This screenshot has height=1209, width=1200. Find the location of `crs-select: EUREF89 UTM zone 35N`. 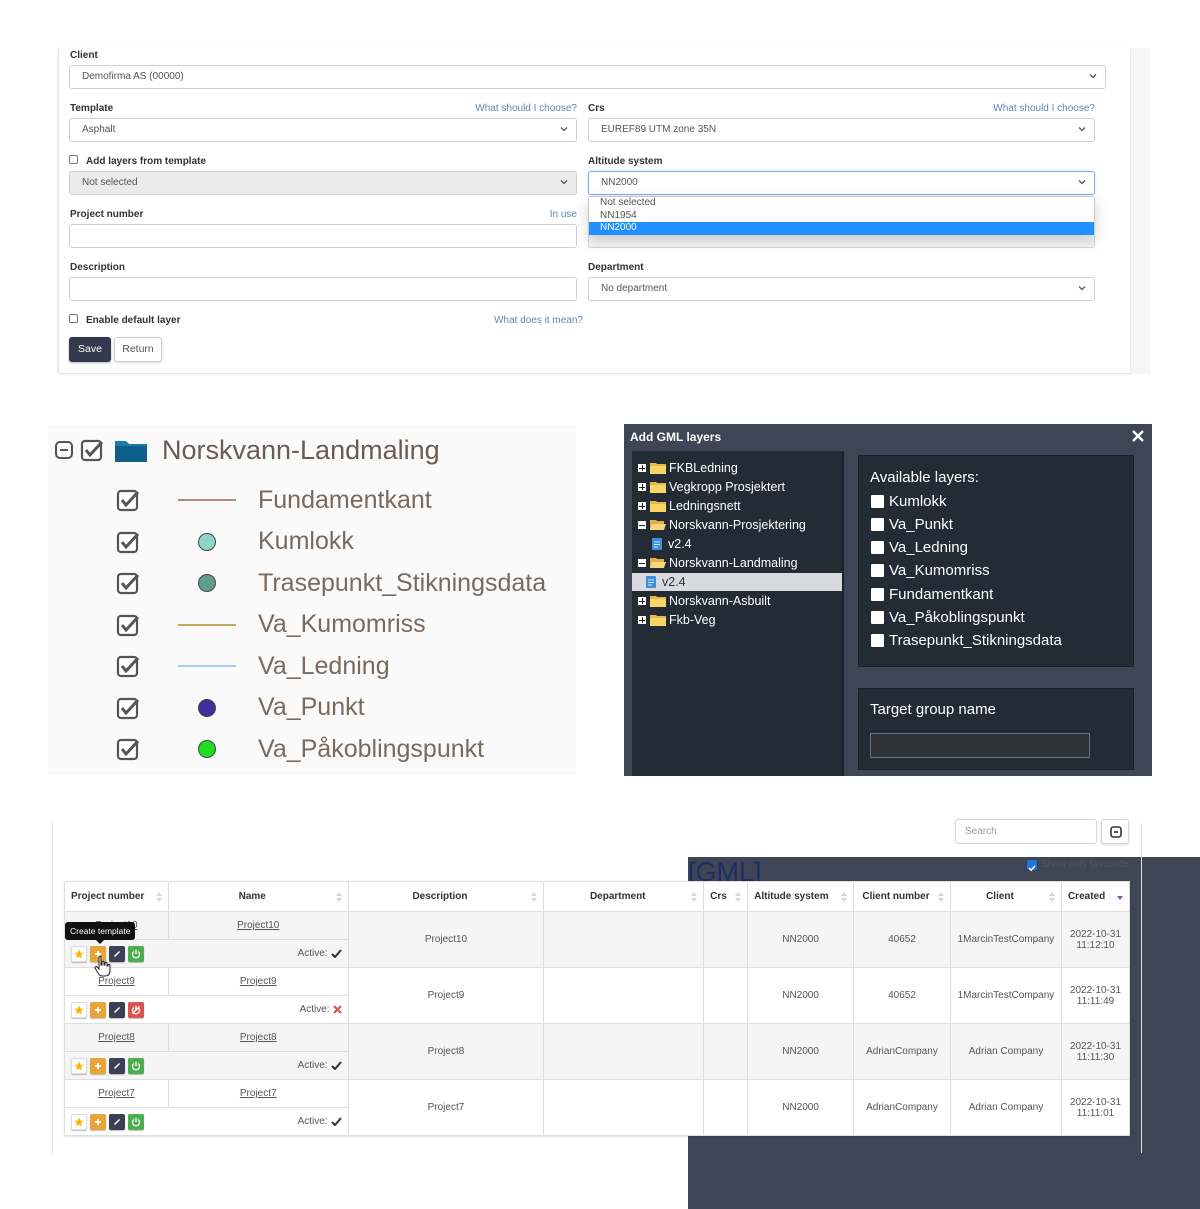

crs-select: EUREF89 UTM zone 35N is located at coordinates (841, 130).